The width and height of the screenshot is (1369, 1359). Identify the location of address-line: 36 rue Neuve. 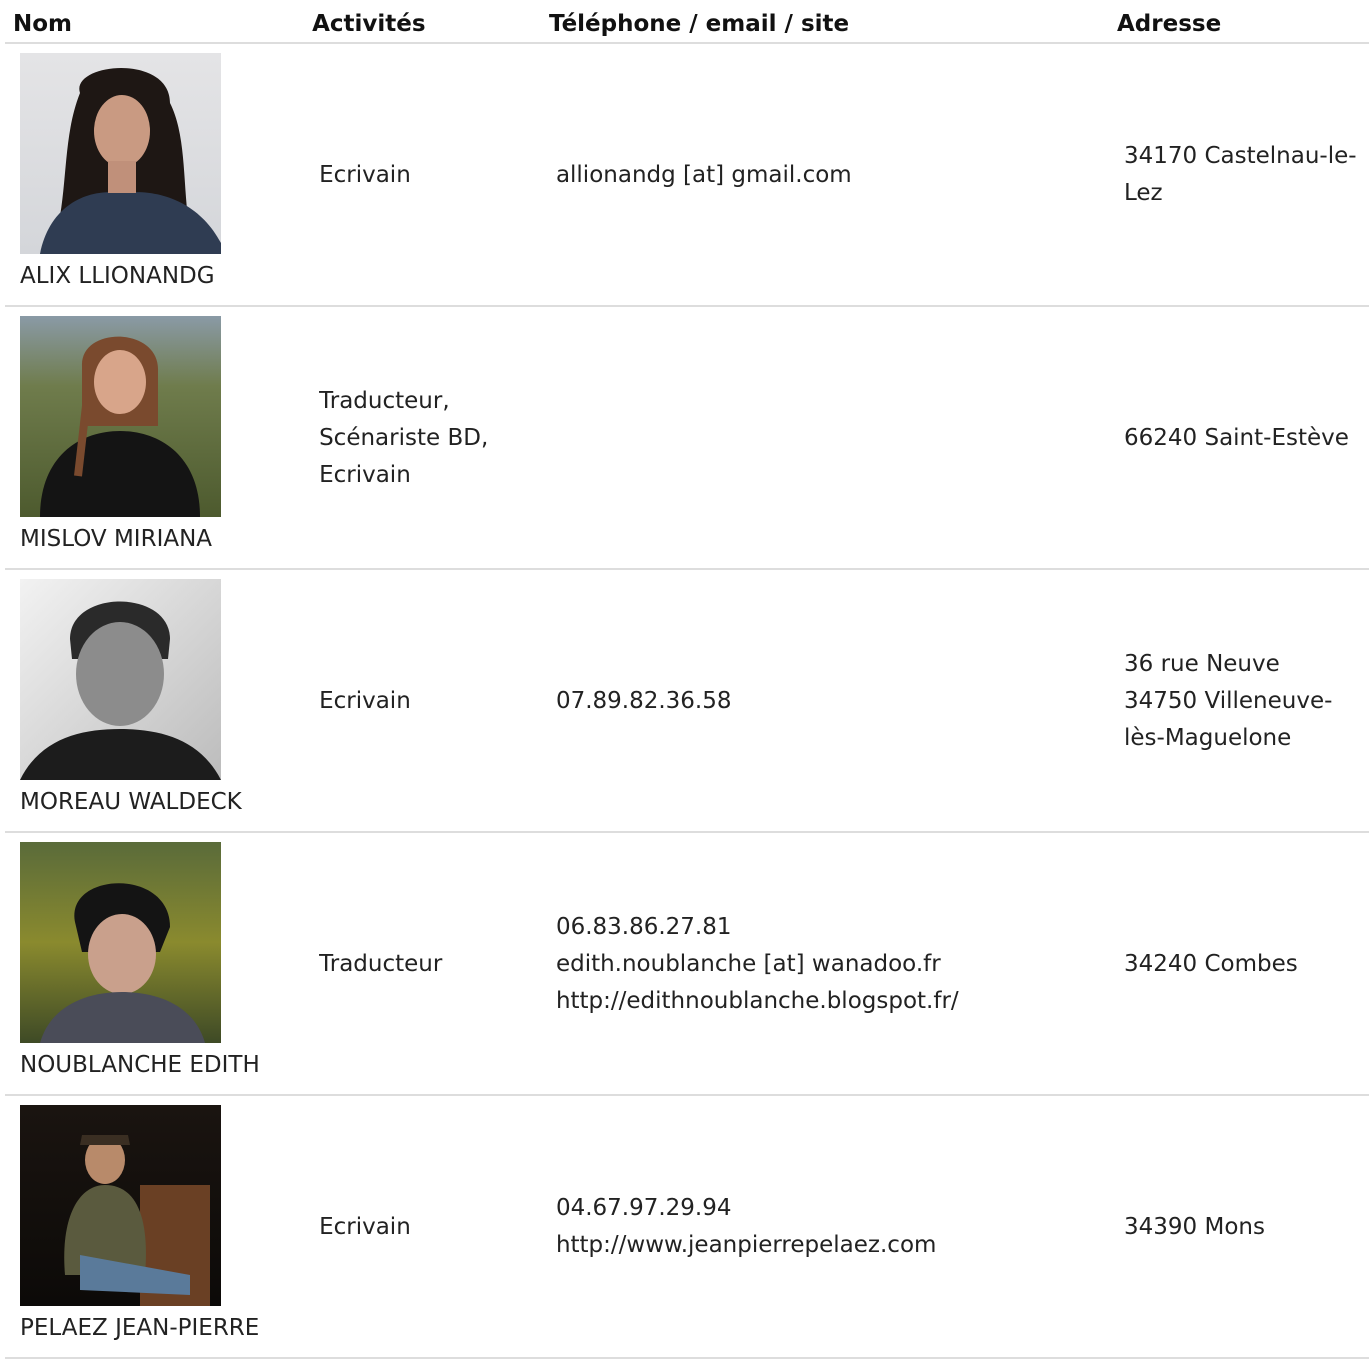
(1202, 663).